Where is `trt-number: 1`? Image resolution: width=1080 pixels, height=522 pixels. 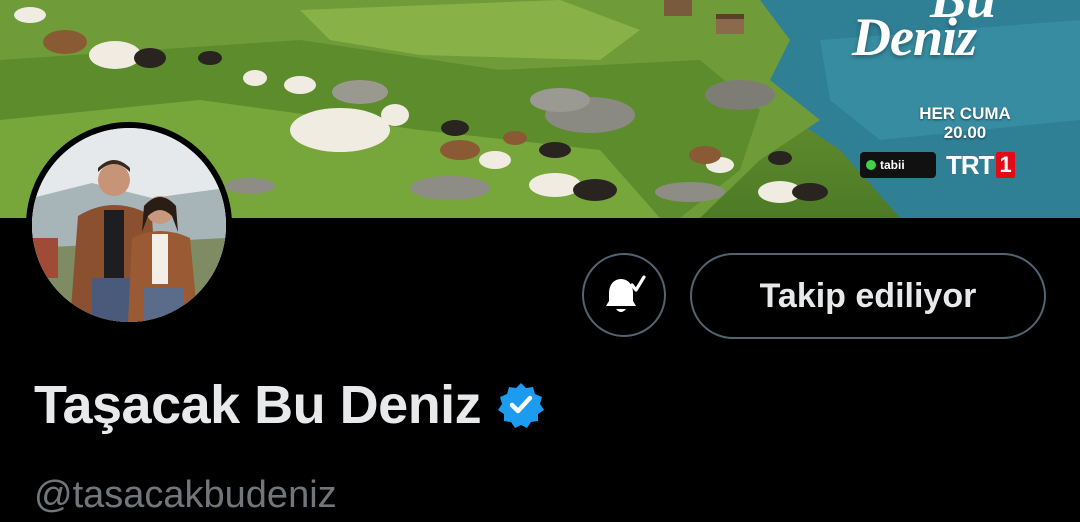 trt-number: 1 is located at coordinates (1005, 165).